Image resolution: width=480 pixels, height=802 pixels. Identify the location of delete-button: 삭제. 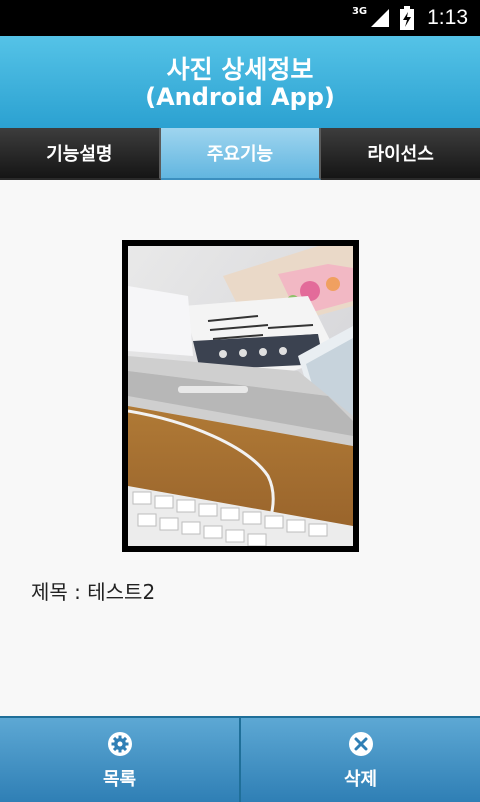
(360, 760).